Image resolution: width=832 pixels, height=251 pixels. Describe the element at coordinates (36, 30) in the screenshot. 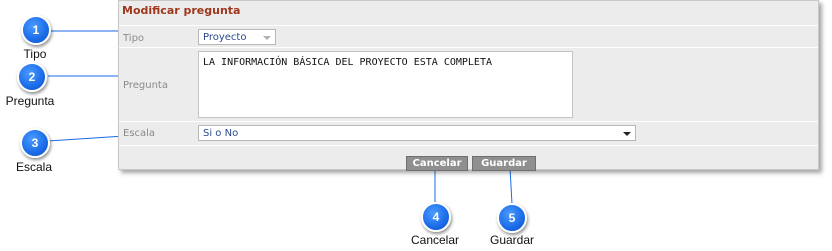

I see `callout-badge-1: 1` at that location.